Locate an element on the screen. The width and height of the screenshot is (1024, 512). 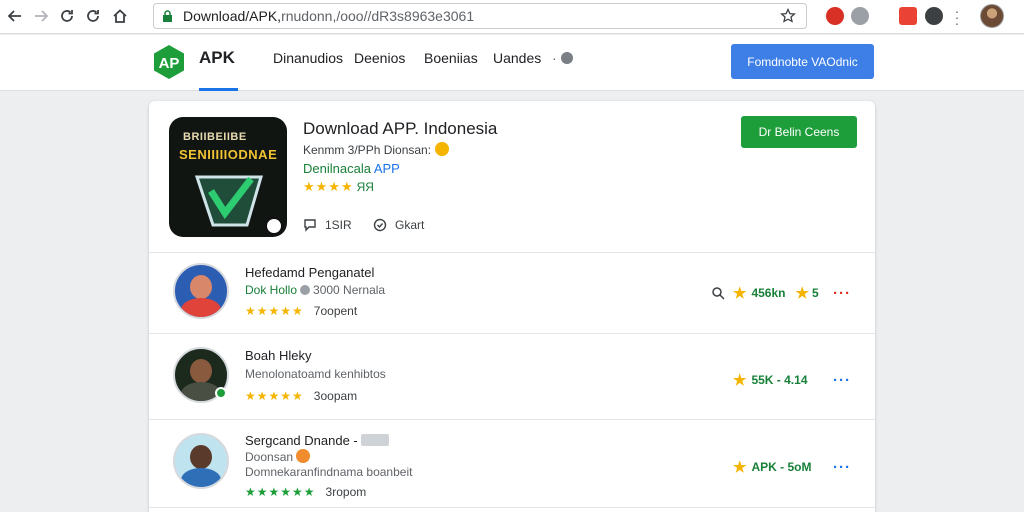
app-developer: Kenmm 3/PPh Dionsan: is located at coordinates (376, 149).